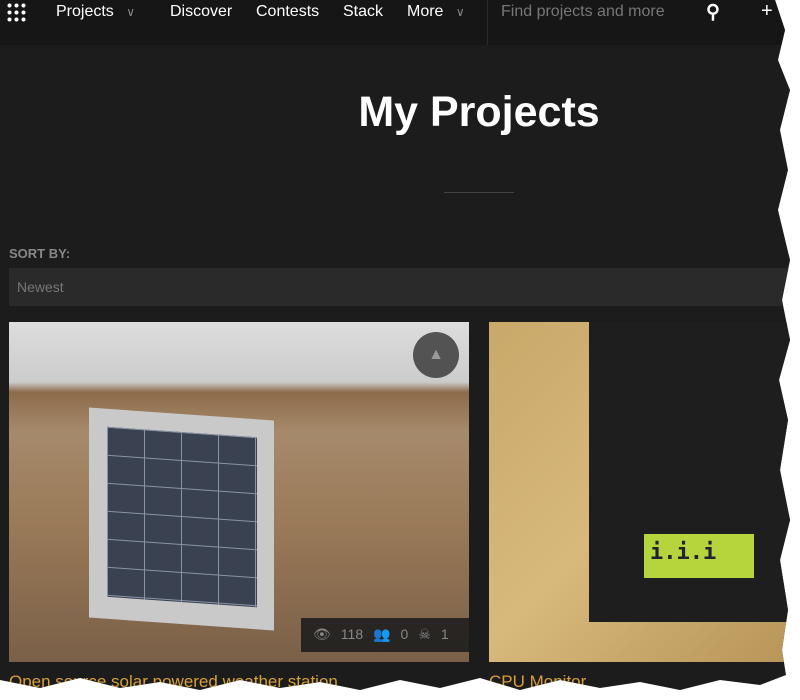 The height and width of the screenshot is (700, 800). What do you see at coordinates (399, 287) in the screenshot?
I see `sort-select: Newest` at bounding box center [399, 287].